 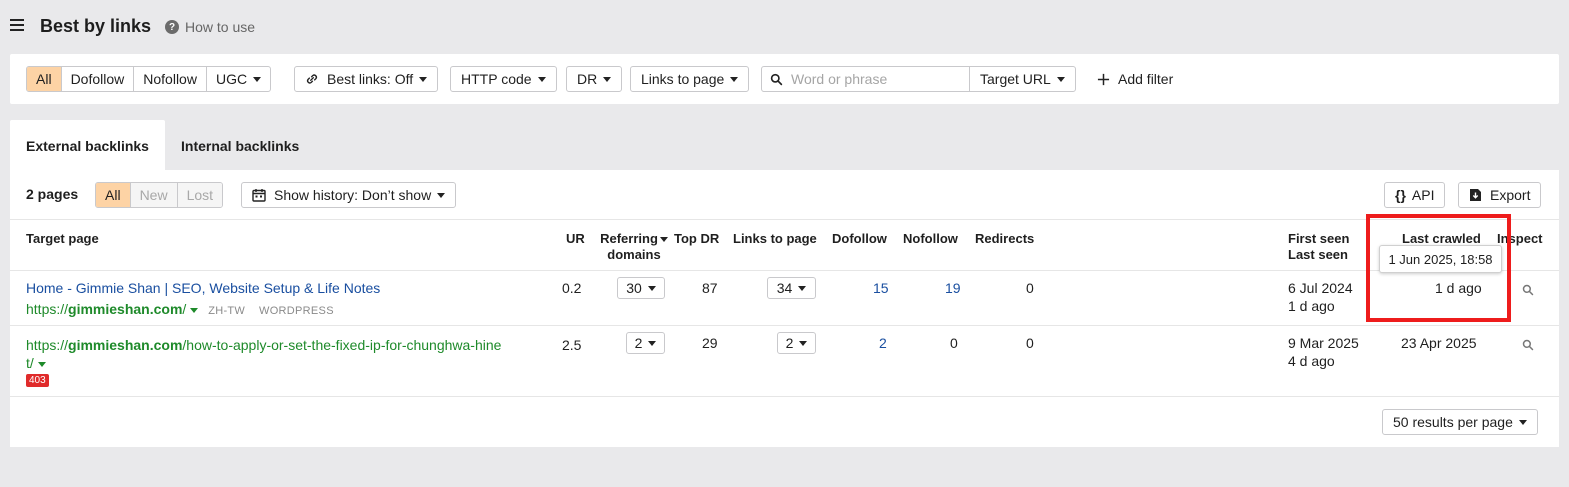 What do you see at coordinates (52, 194) in the screenshot?
I see `pages-count: 2 pages` at bounding box center [52, 194].